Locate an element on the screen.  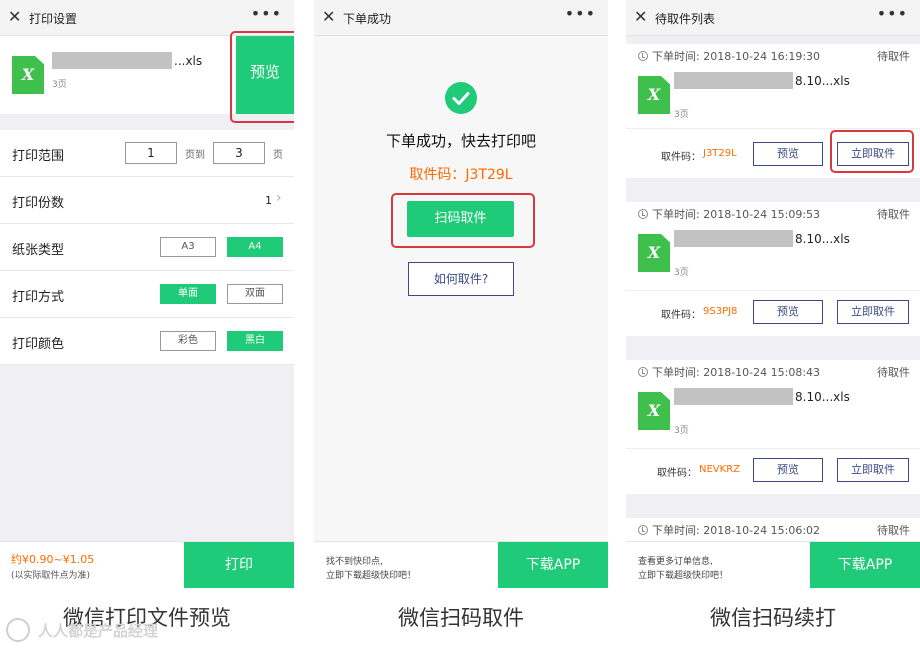
footer-line-1: 找不到快印点, is located at coordinates (354, 562).